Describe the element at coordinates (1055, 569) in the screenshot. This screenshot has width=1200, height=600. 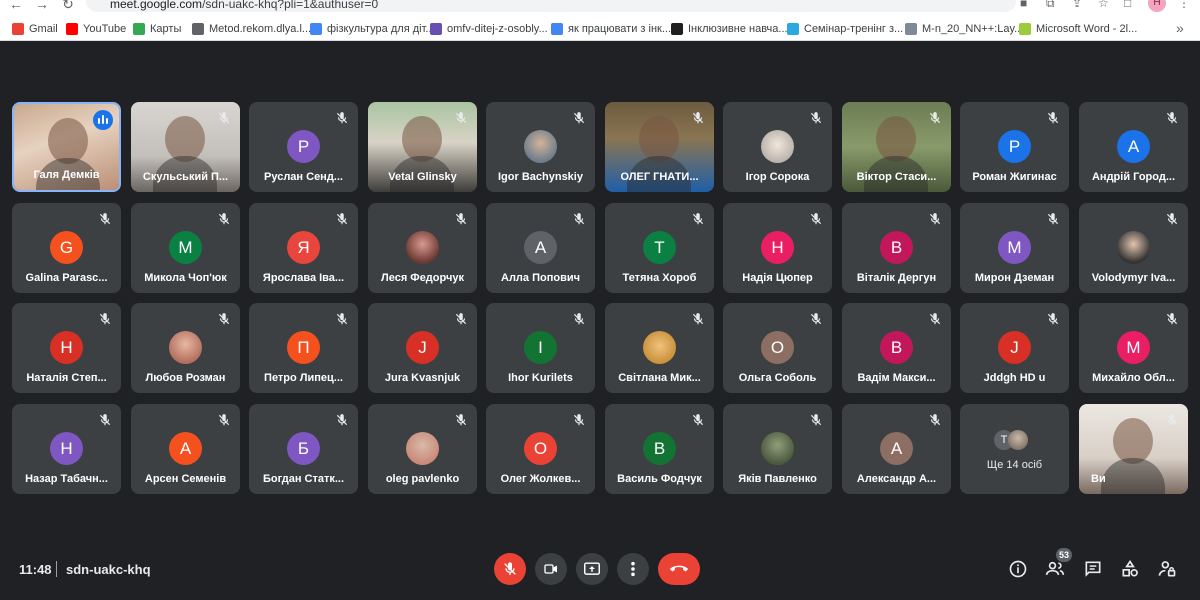
I see `people-icon` at that location.